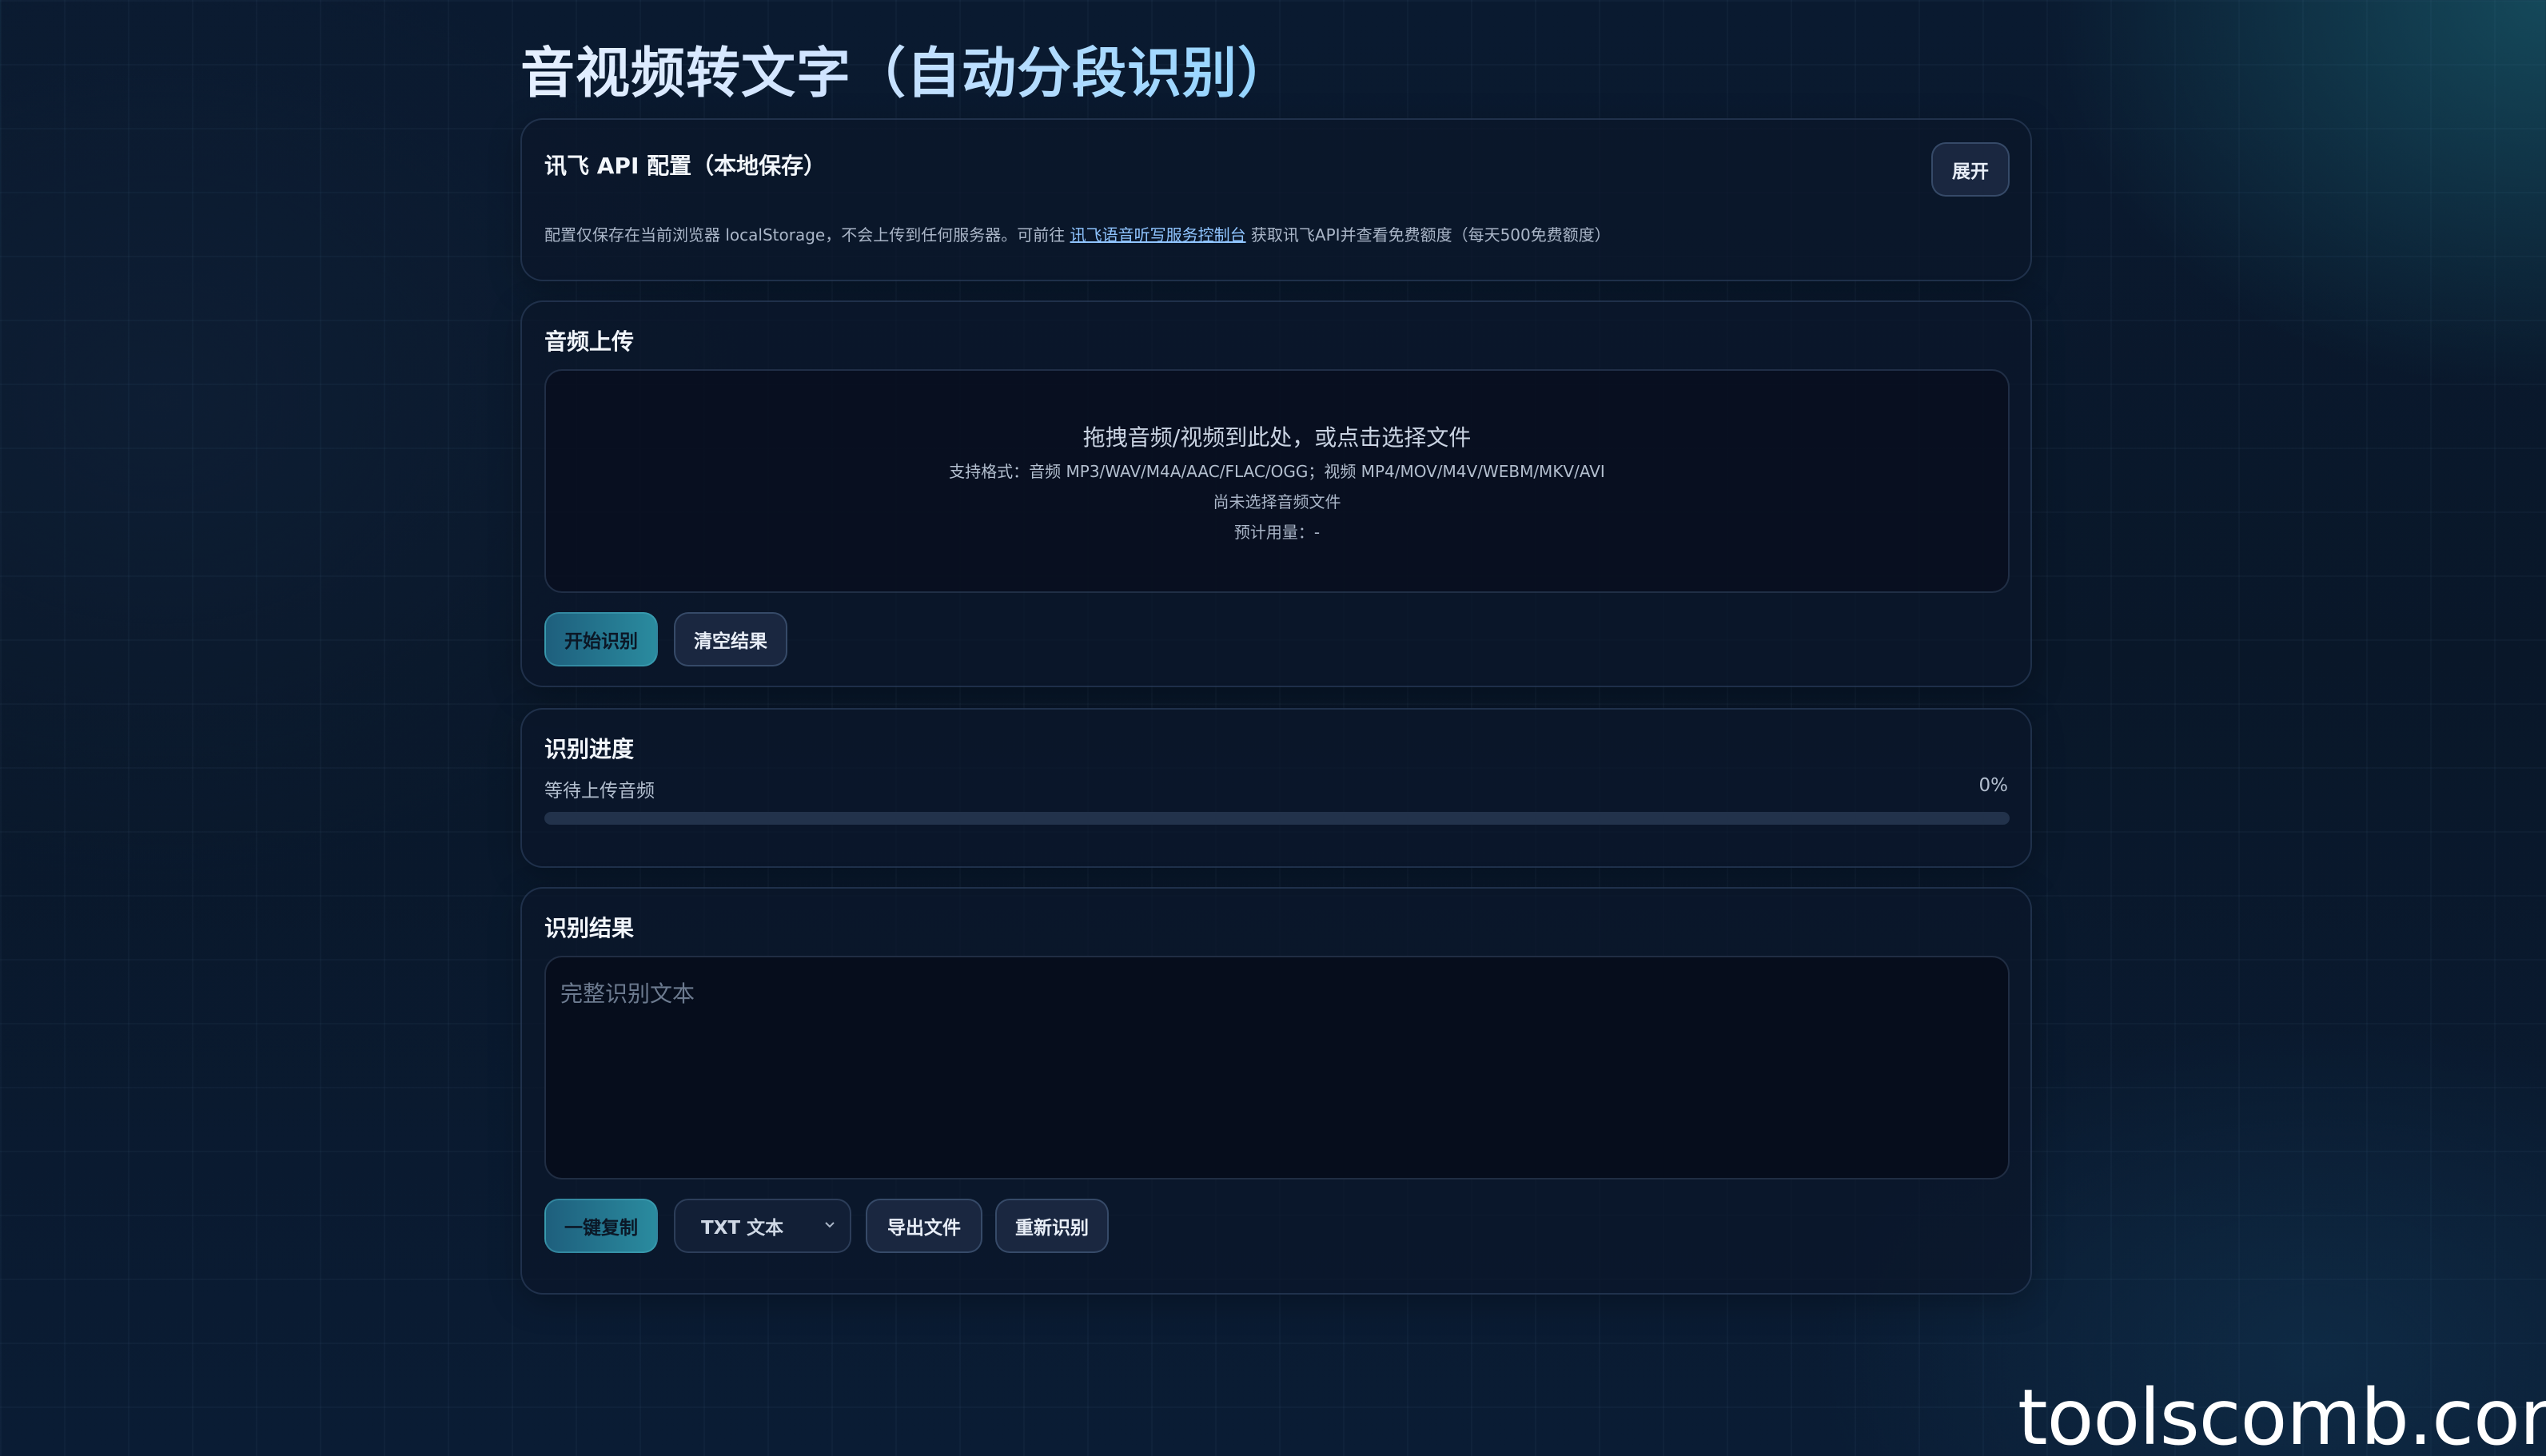  What do you see at coordinates (2282, 1414) in the screenshot?
I see `site-watermark: toolscomb.com` at bounding box center [2282, 1414].